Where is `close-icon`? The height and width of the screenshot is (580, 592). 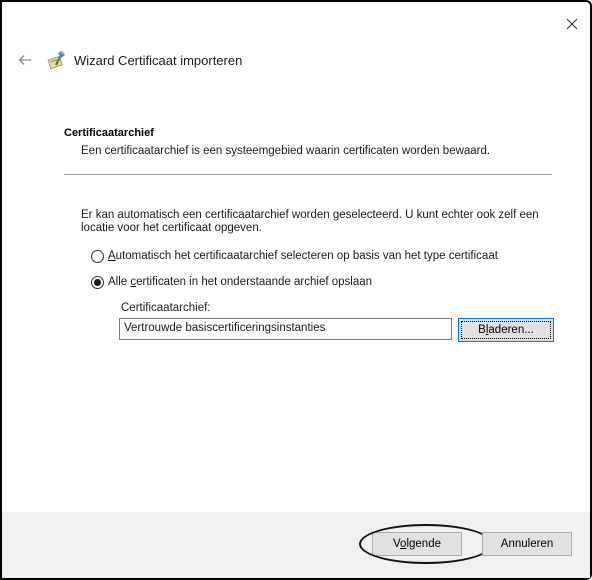 close-icon is located at coordinates (572, 24).